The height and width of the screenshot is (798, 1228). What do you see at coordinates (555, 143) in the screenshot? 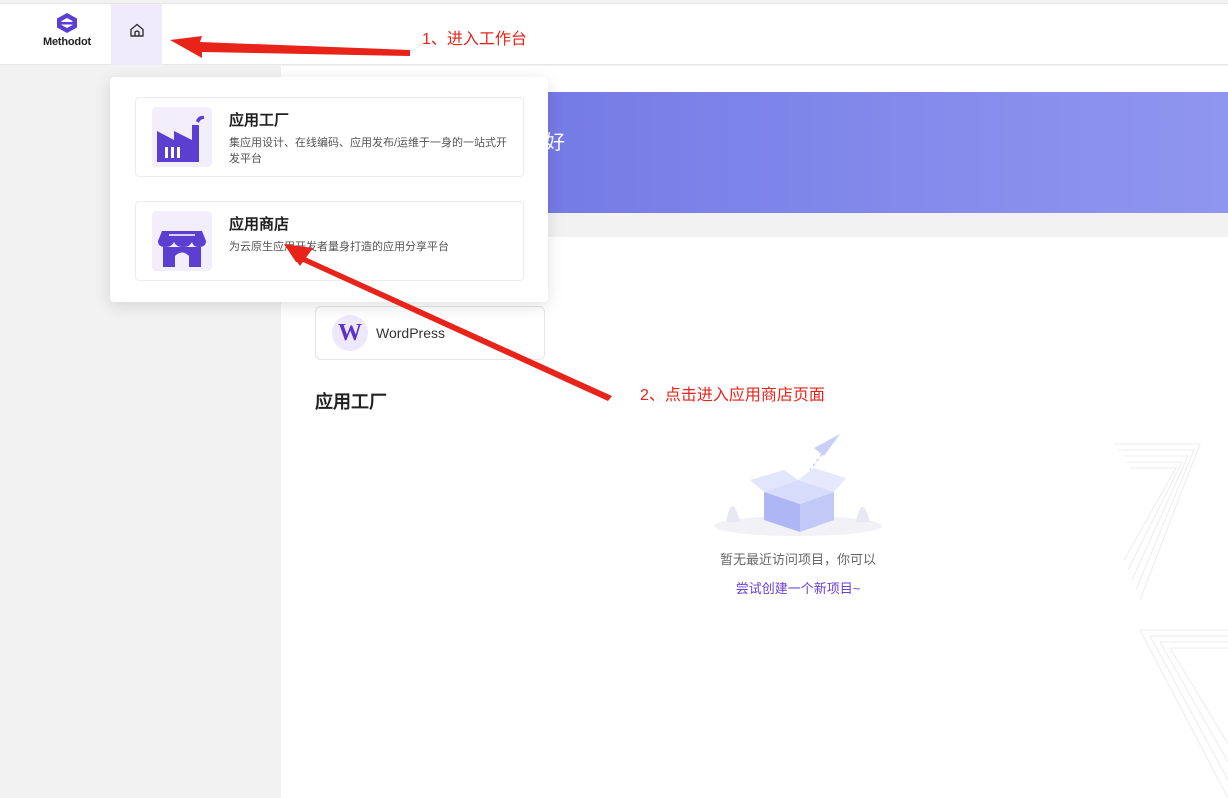
I see `banner-greeting: 好` at bounding box center [555, 143].